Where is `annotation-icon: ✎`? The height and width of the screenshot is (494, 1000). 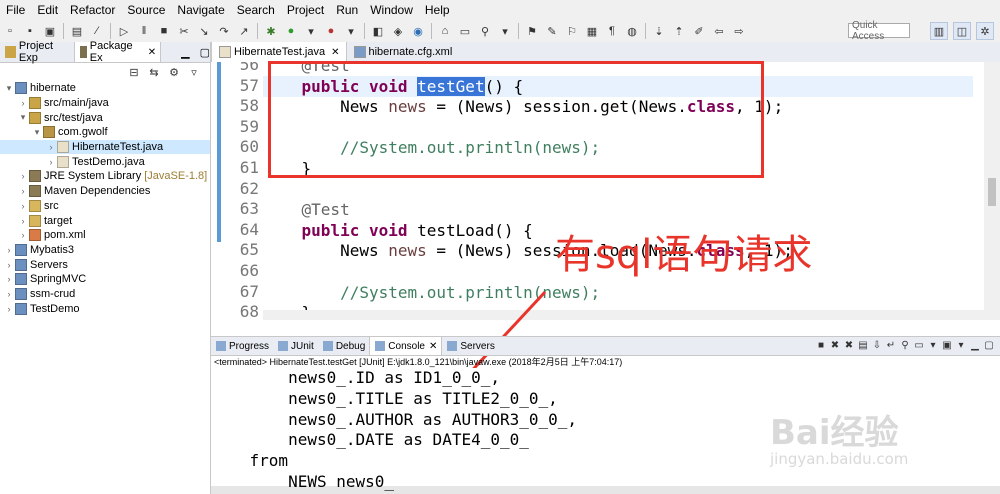 annotation-icon: ✎ is located at coordinates (552, 31).